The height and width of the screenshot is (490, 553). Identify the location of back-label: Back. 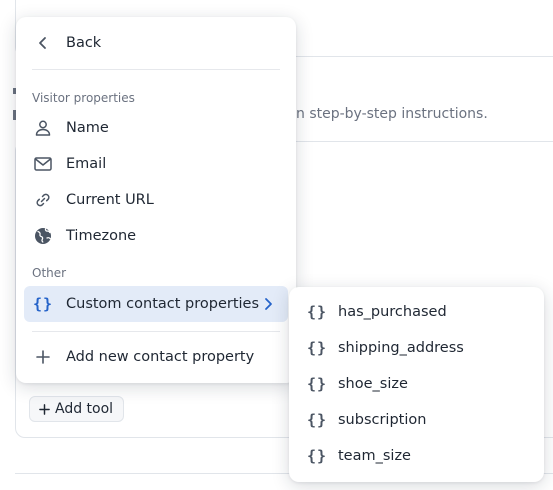
(84, 43).